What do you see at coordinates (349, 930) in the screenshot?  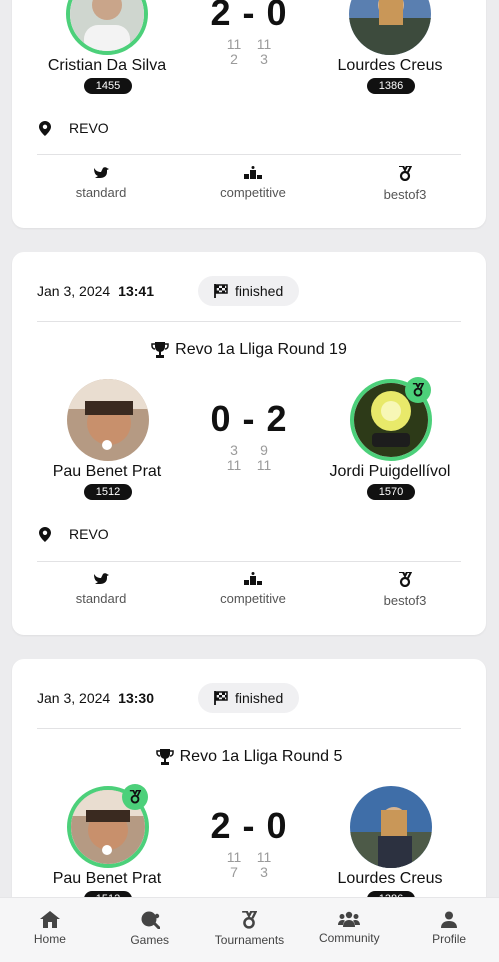 I see `nav-community: Community` at bounding box center [349, 930].